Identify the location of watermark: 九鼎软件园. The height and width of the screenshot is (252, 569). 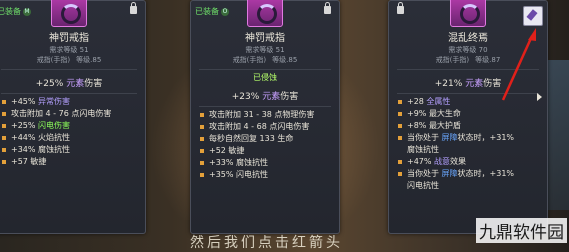
(521, 230).